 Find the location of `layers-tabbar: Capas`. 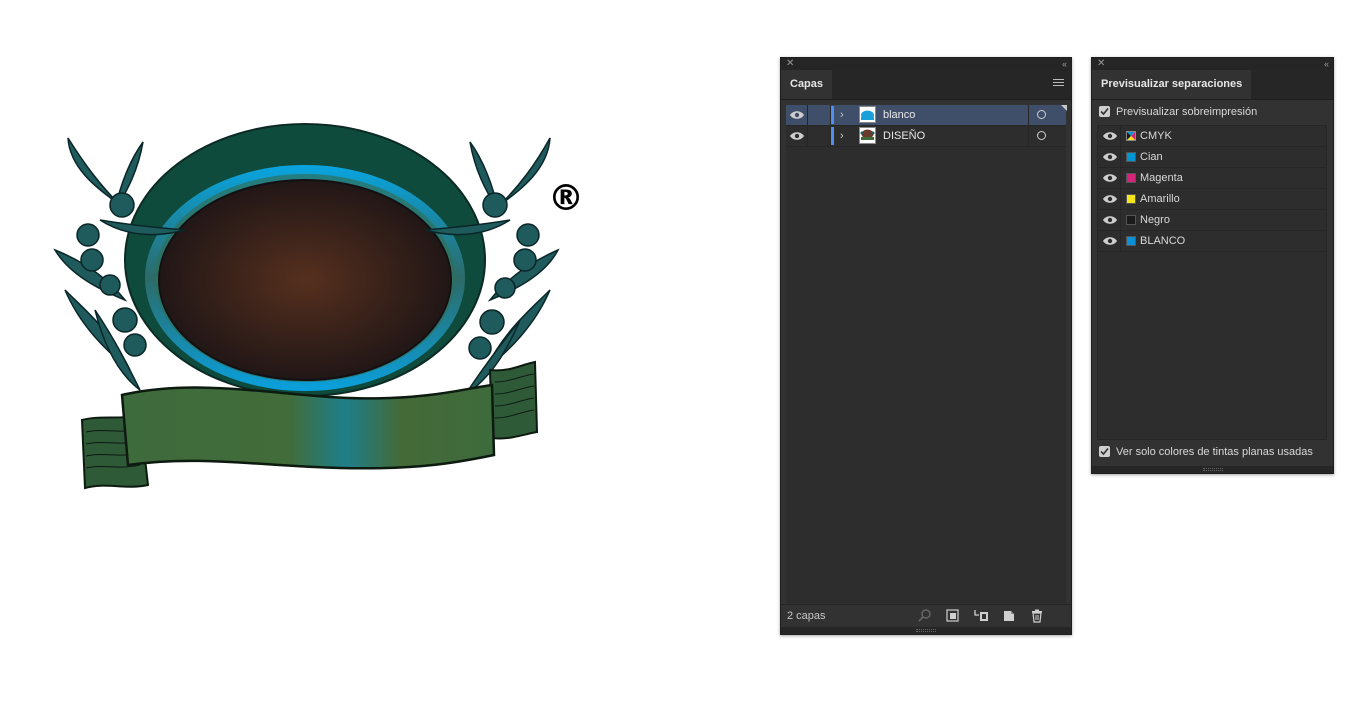

layers-tabbar: Capas is located at coordinates (926, 85).